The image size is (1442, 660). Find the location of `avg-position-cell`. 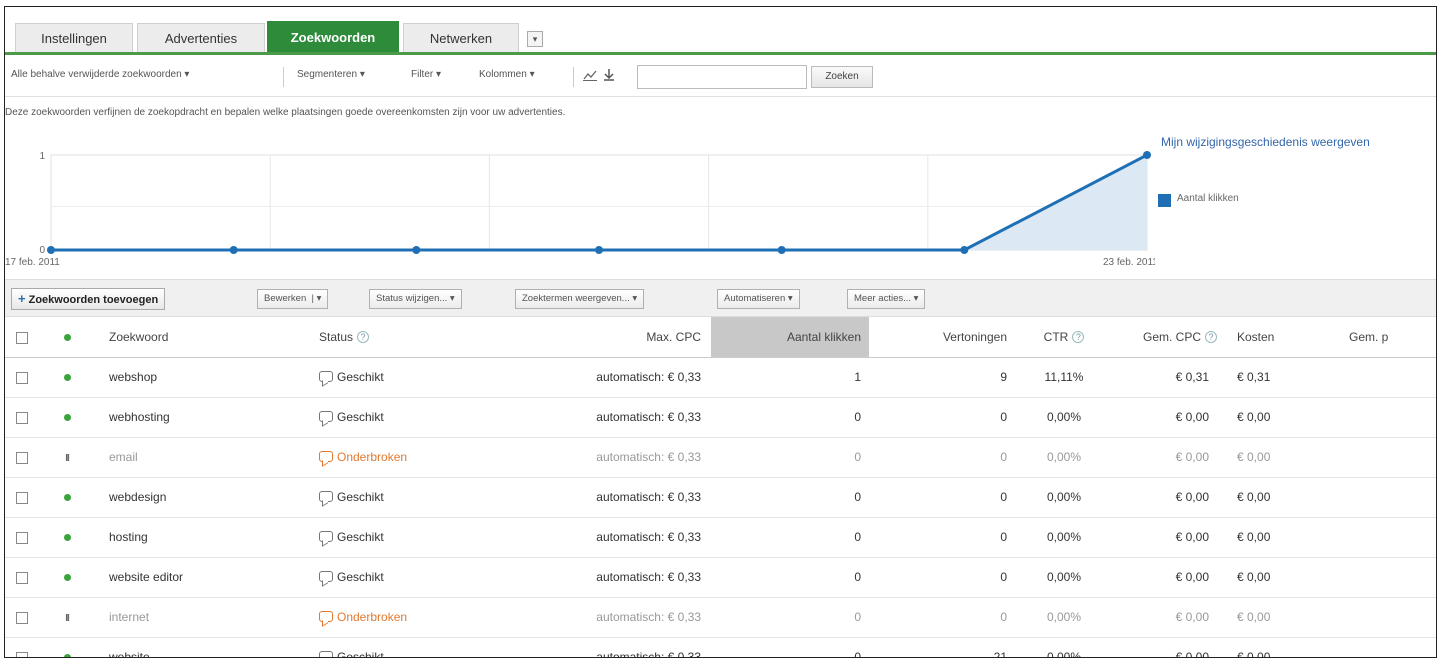

avg-position-cell is located at coordinates (1374, 577).